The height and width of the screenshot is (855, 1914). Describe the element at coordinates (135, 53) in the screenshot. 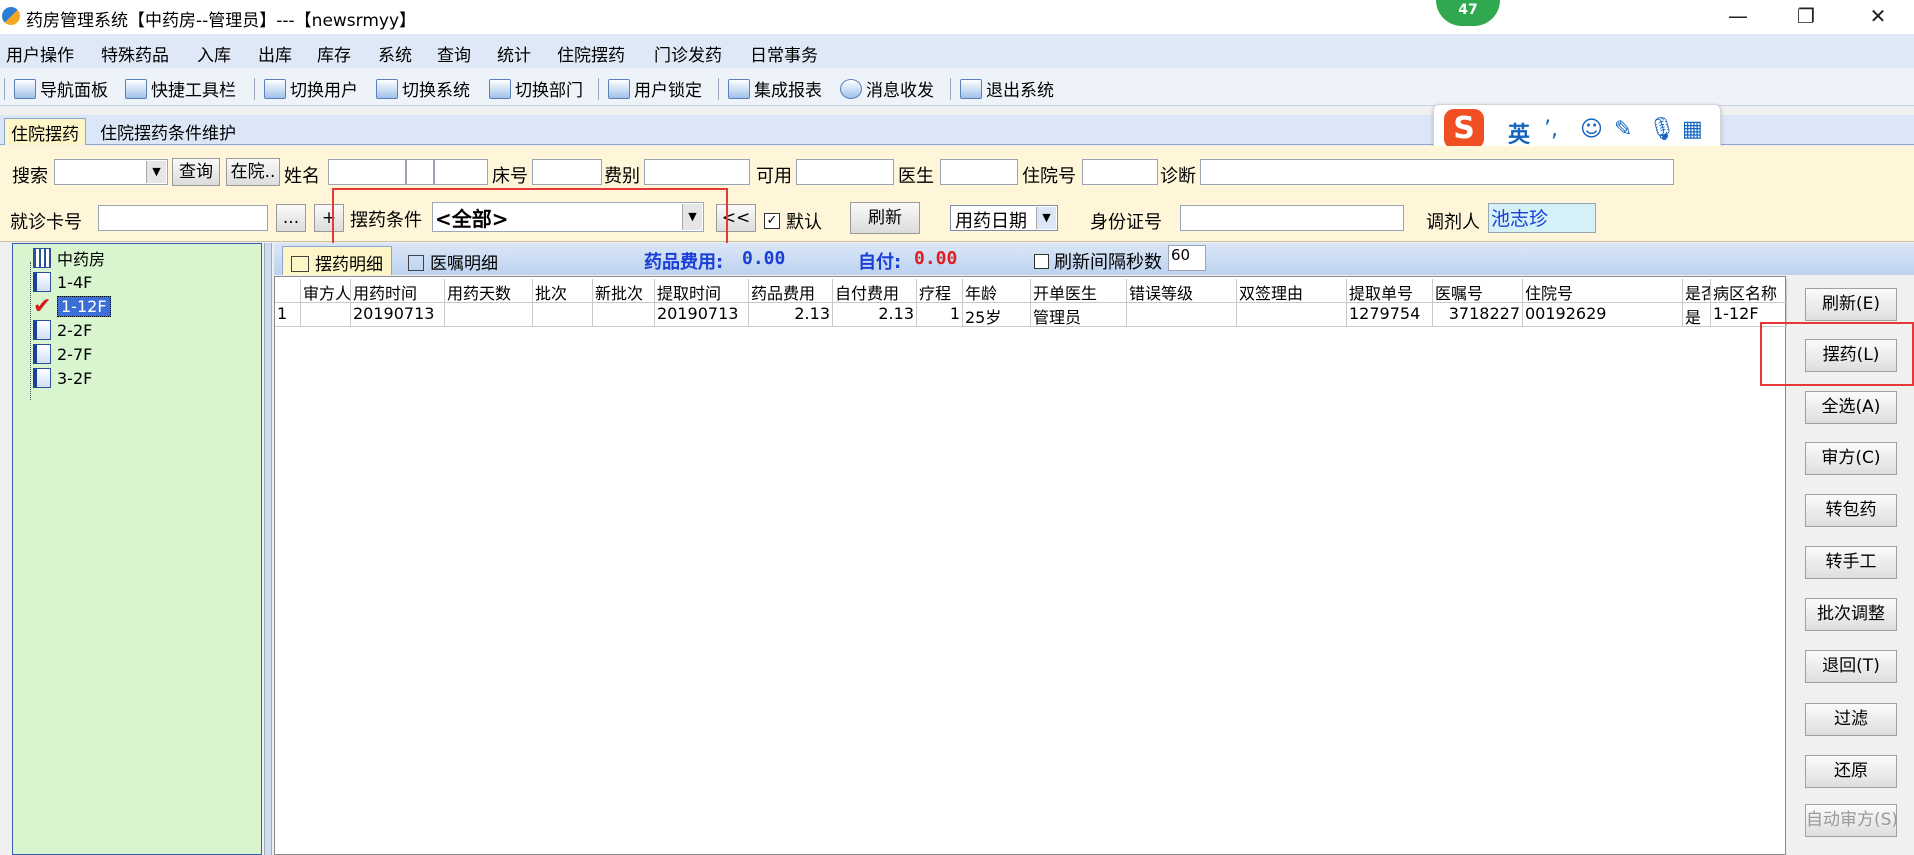

I see `menu-special-drugs: 特殊药品` at that location.